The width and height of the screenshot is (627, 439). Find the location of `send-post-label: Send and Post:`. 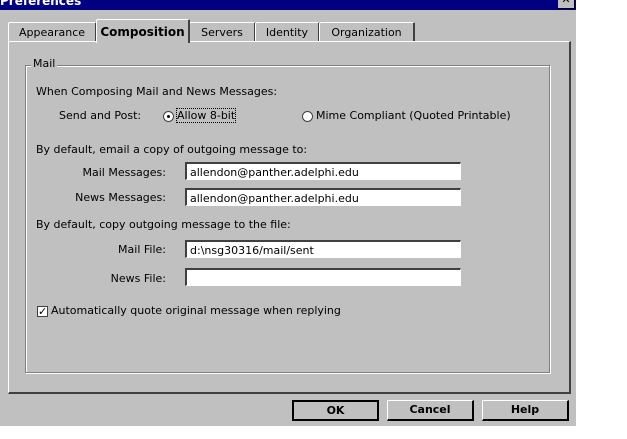

send-post-label: Send and Post: is located at coordinates (100, 115).